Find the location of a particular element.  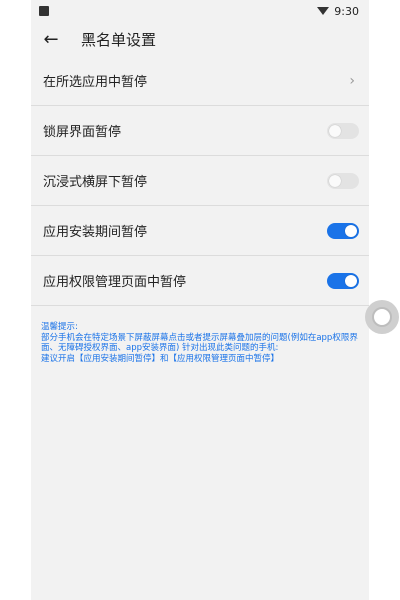

notification-icon is located at coordinates (44, 11).